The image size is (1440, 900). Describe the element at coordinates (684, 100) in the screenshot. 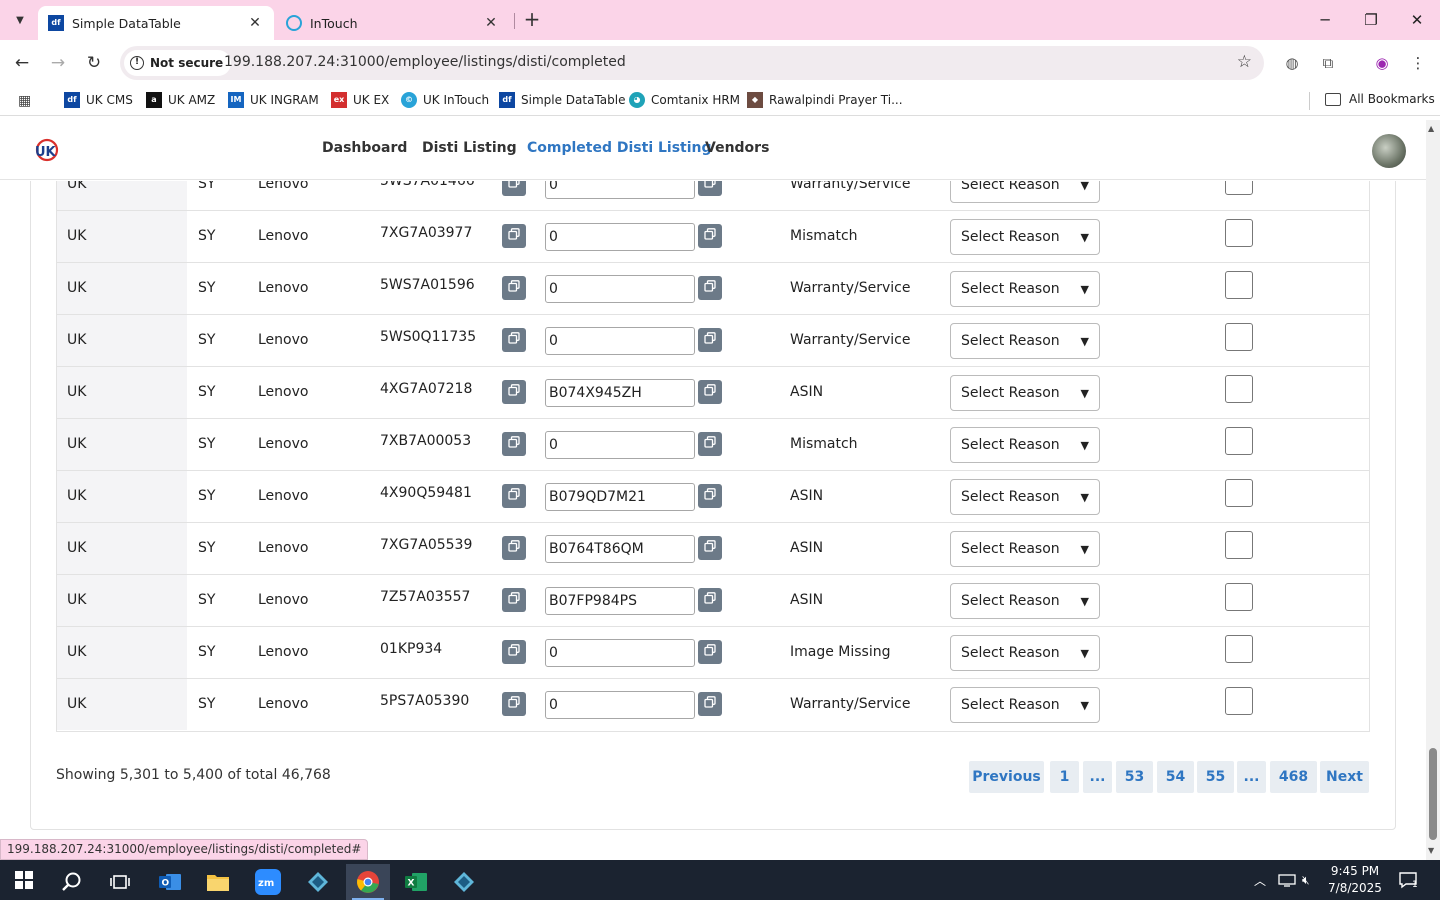

I see `bookmark-comtanix-hrm: ◕ Comtanix HRM` at that location.